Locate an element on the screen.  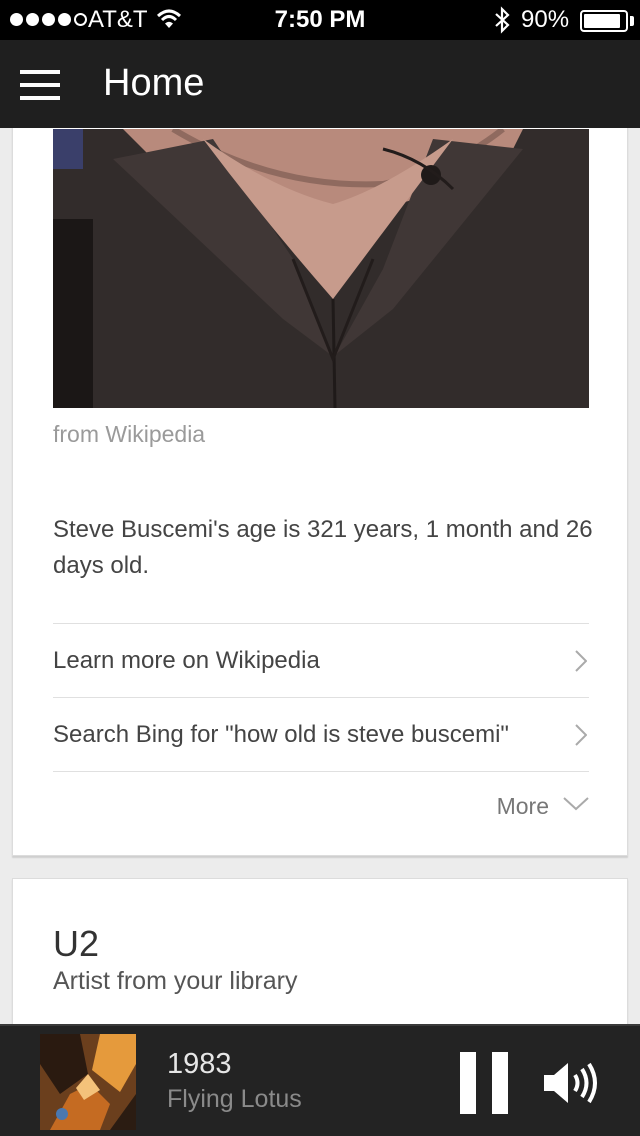
link-label: Learn more on Wikipedia is located at coordinates (186, 660).